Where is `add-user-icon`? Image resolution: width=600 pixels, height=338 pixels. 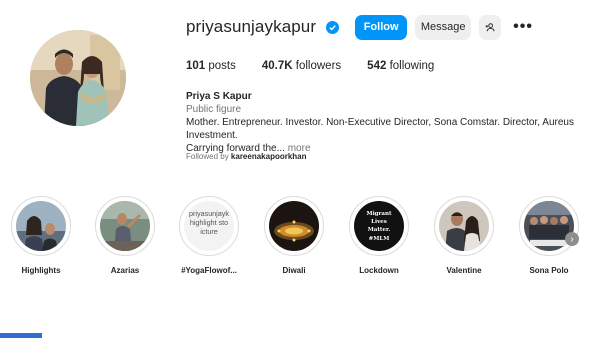
add-user-icon is located at coordinates (490, 26).